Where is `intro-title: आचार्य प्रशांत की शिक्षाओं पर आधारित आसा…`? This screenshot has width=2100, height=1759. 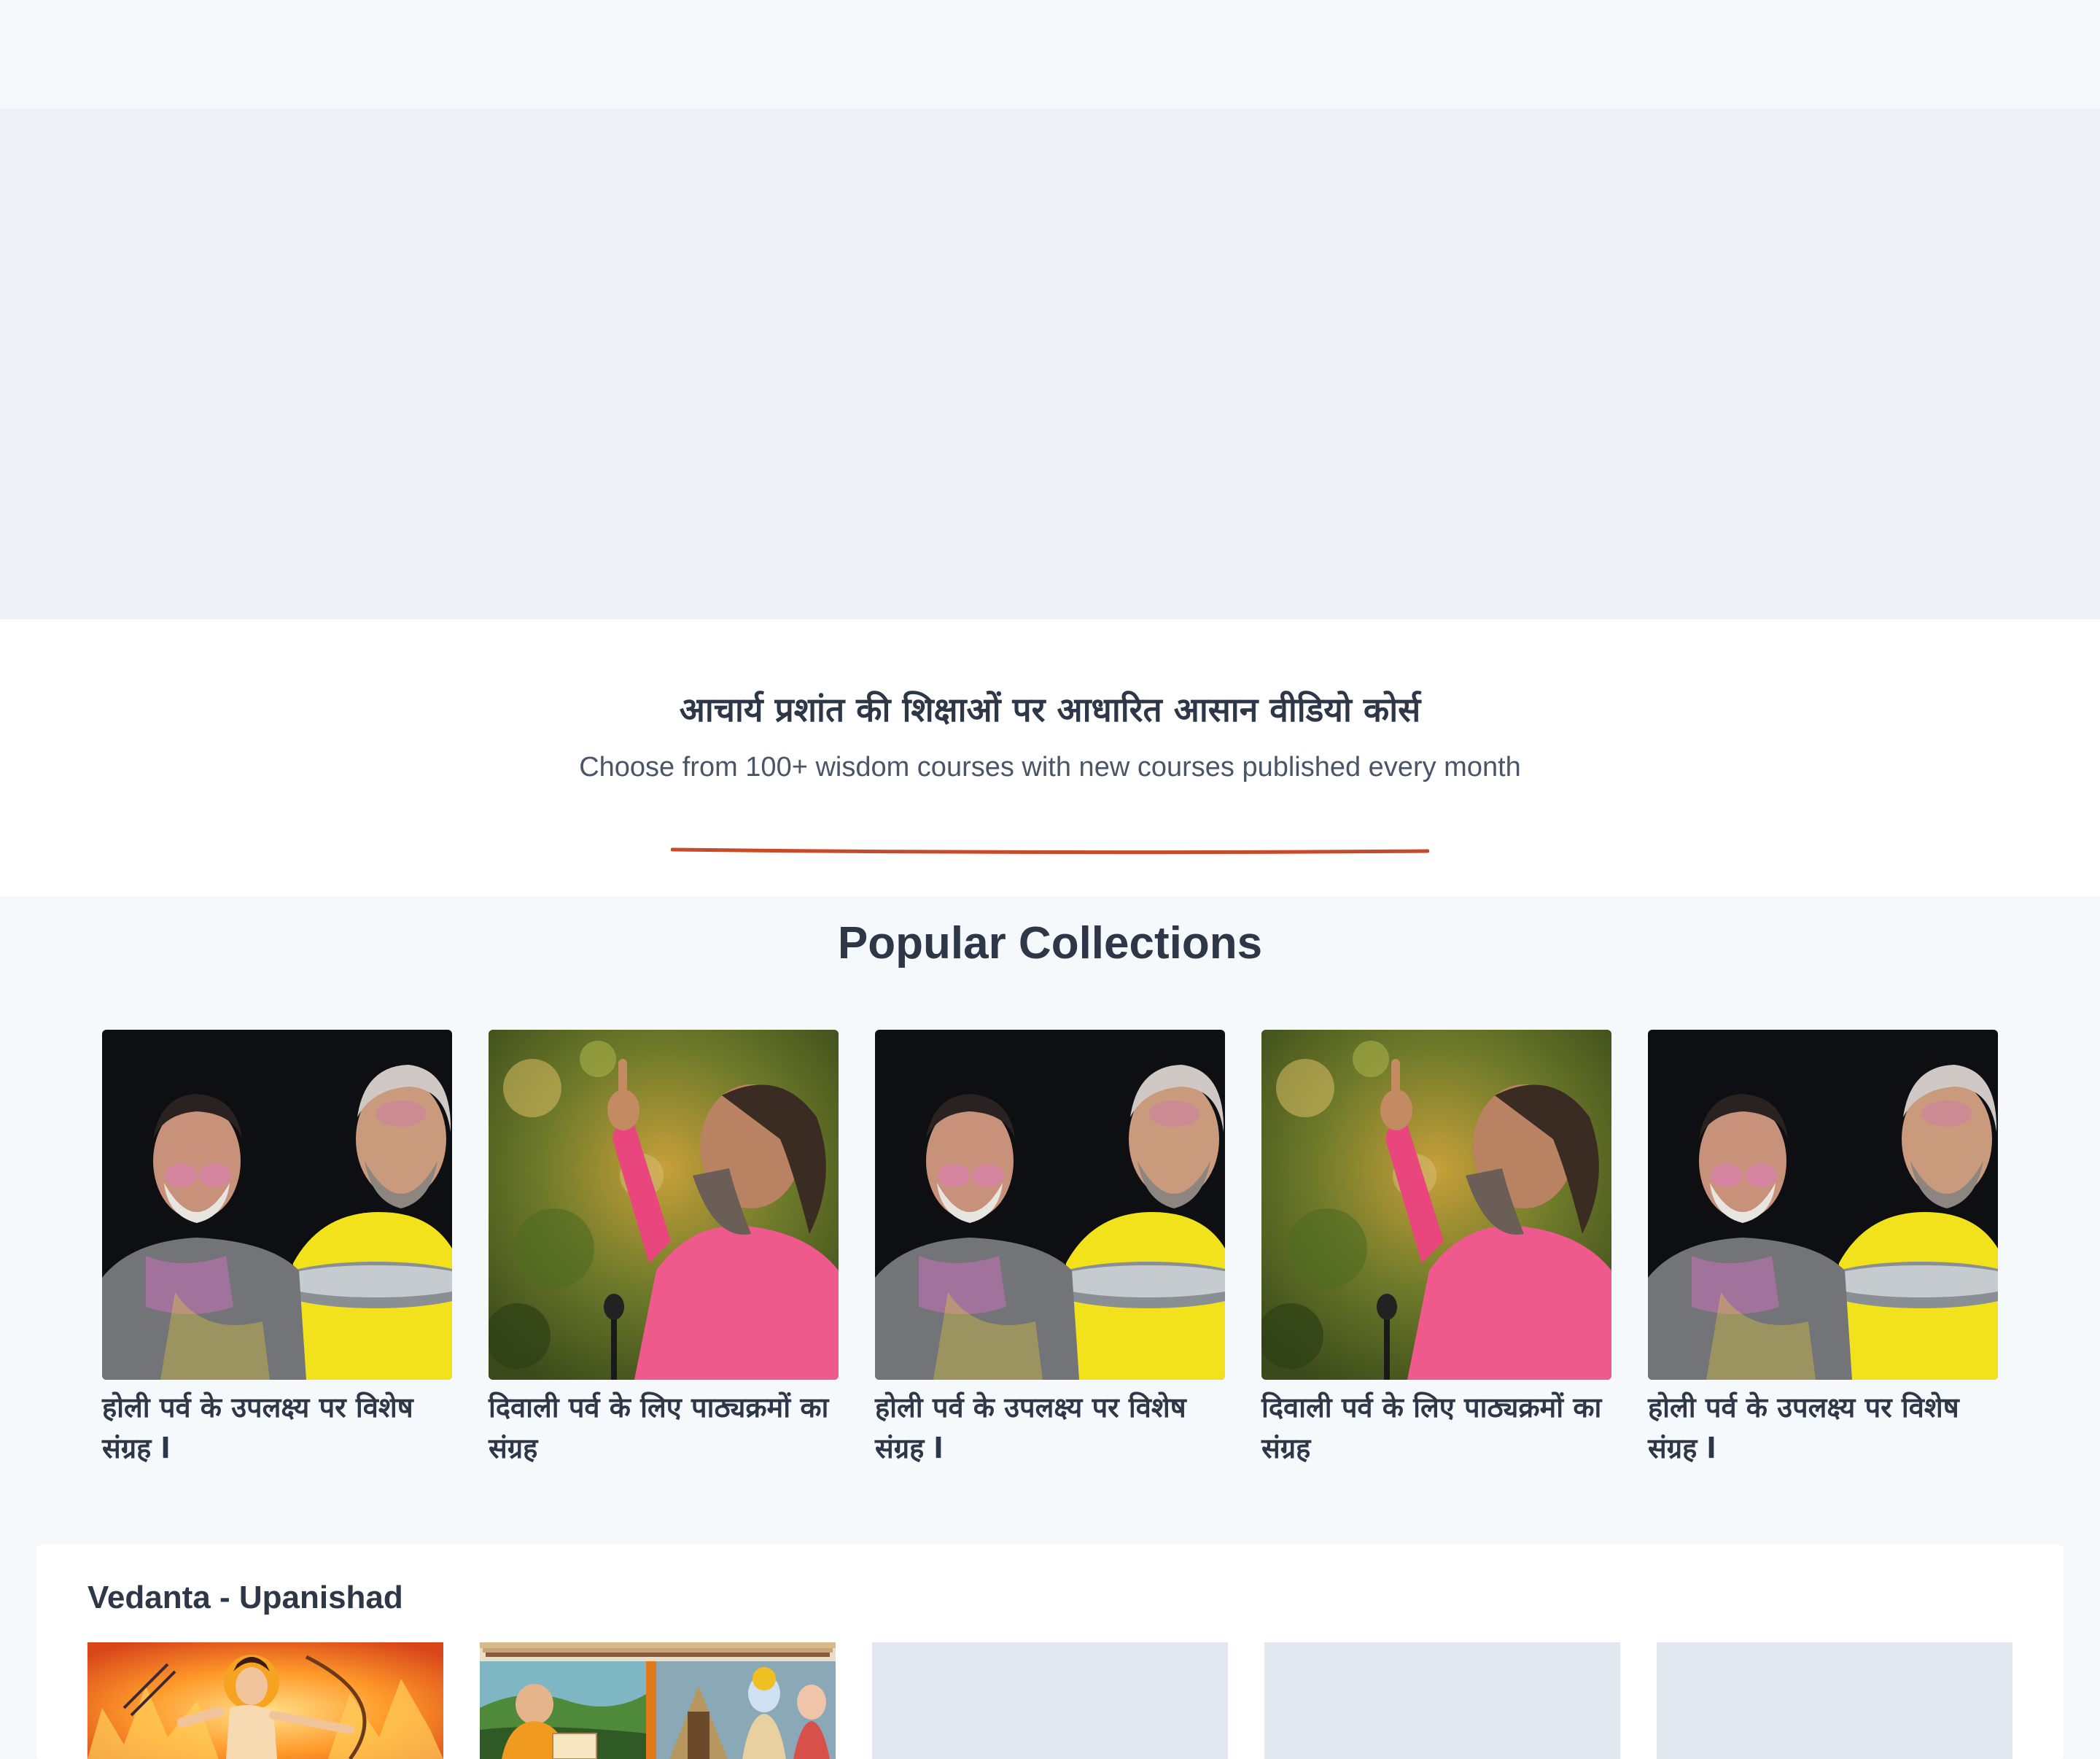 intro-title: आचार्य प्रशांत की शिक्षाओं पर आधारित आसा… is located at coordinates (1050, 709).